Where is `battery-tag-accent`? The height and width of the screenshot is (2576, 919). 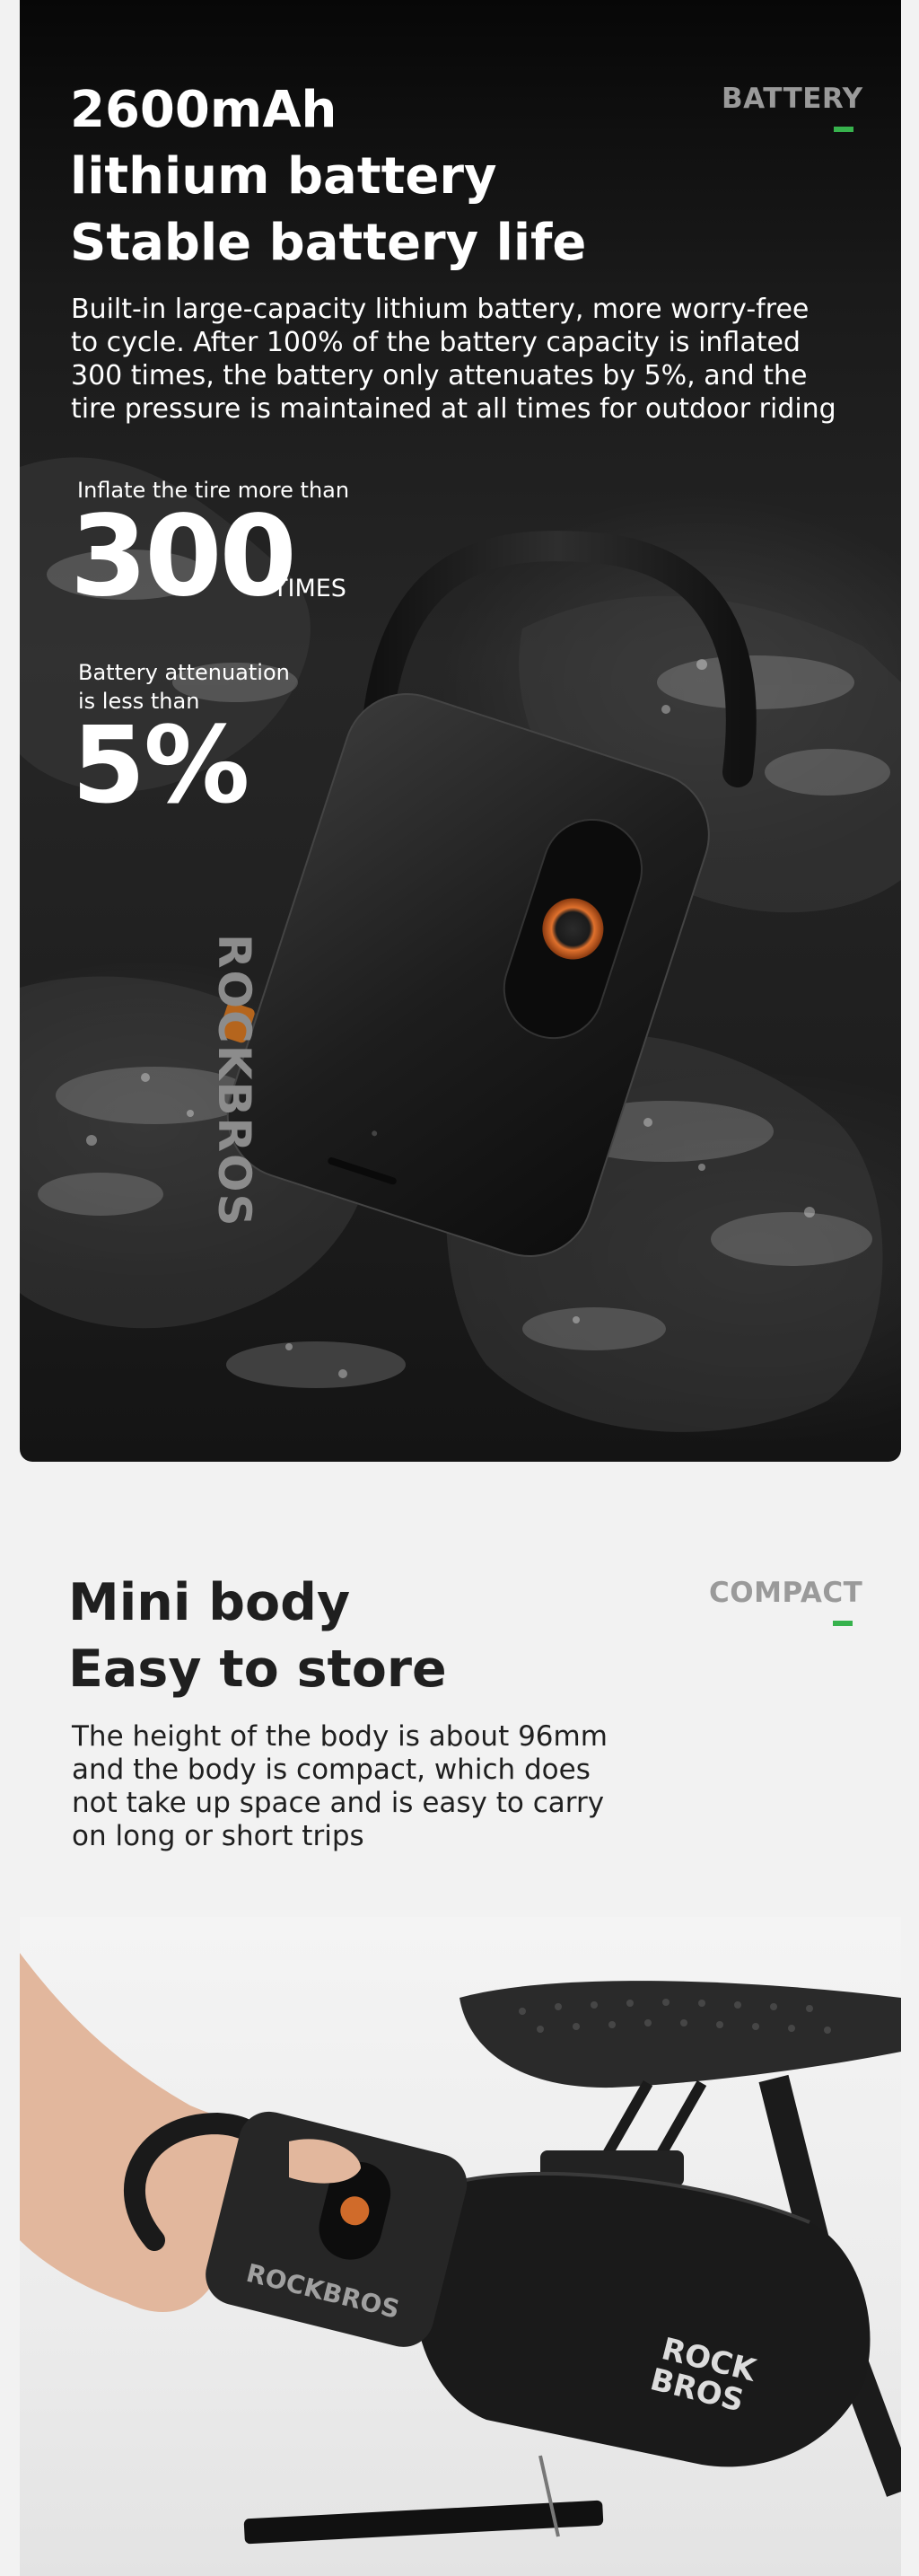 battery-tag-accent is located at coordinates (843, 129).